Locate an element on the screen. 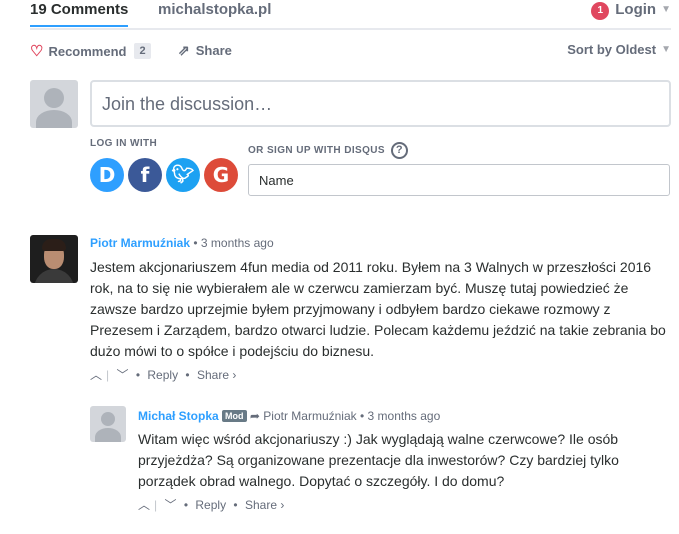  disqus-login-icon: D is located at coordinates (107, 175).